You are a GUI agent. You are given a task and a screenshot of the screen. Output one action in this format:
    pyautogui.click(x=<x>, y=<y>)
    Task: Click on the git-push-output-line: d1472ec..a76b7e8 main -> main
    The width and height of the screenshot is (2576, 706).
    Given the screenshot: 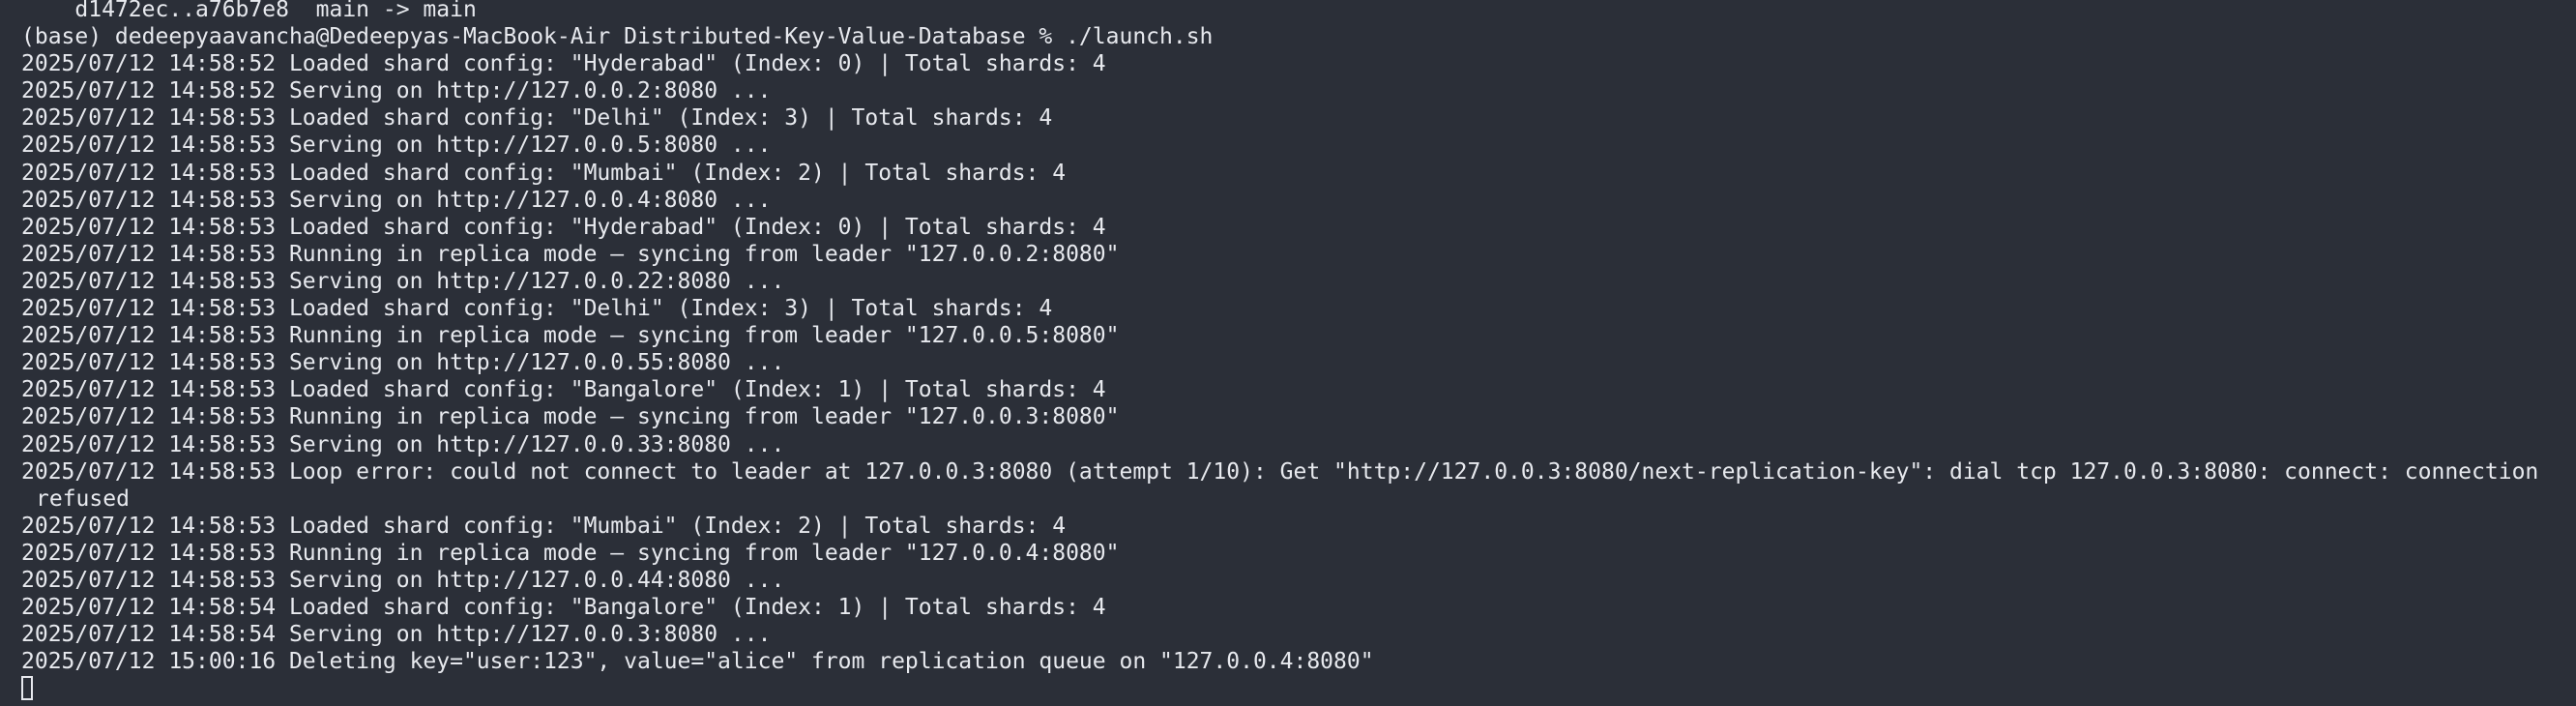 What is the action you would take?
    pyautogui.click(x=249, y=11)
    